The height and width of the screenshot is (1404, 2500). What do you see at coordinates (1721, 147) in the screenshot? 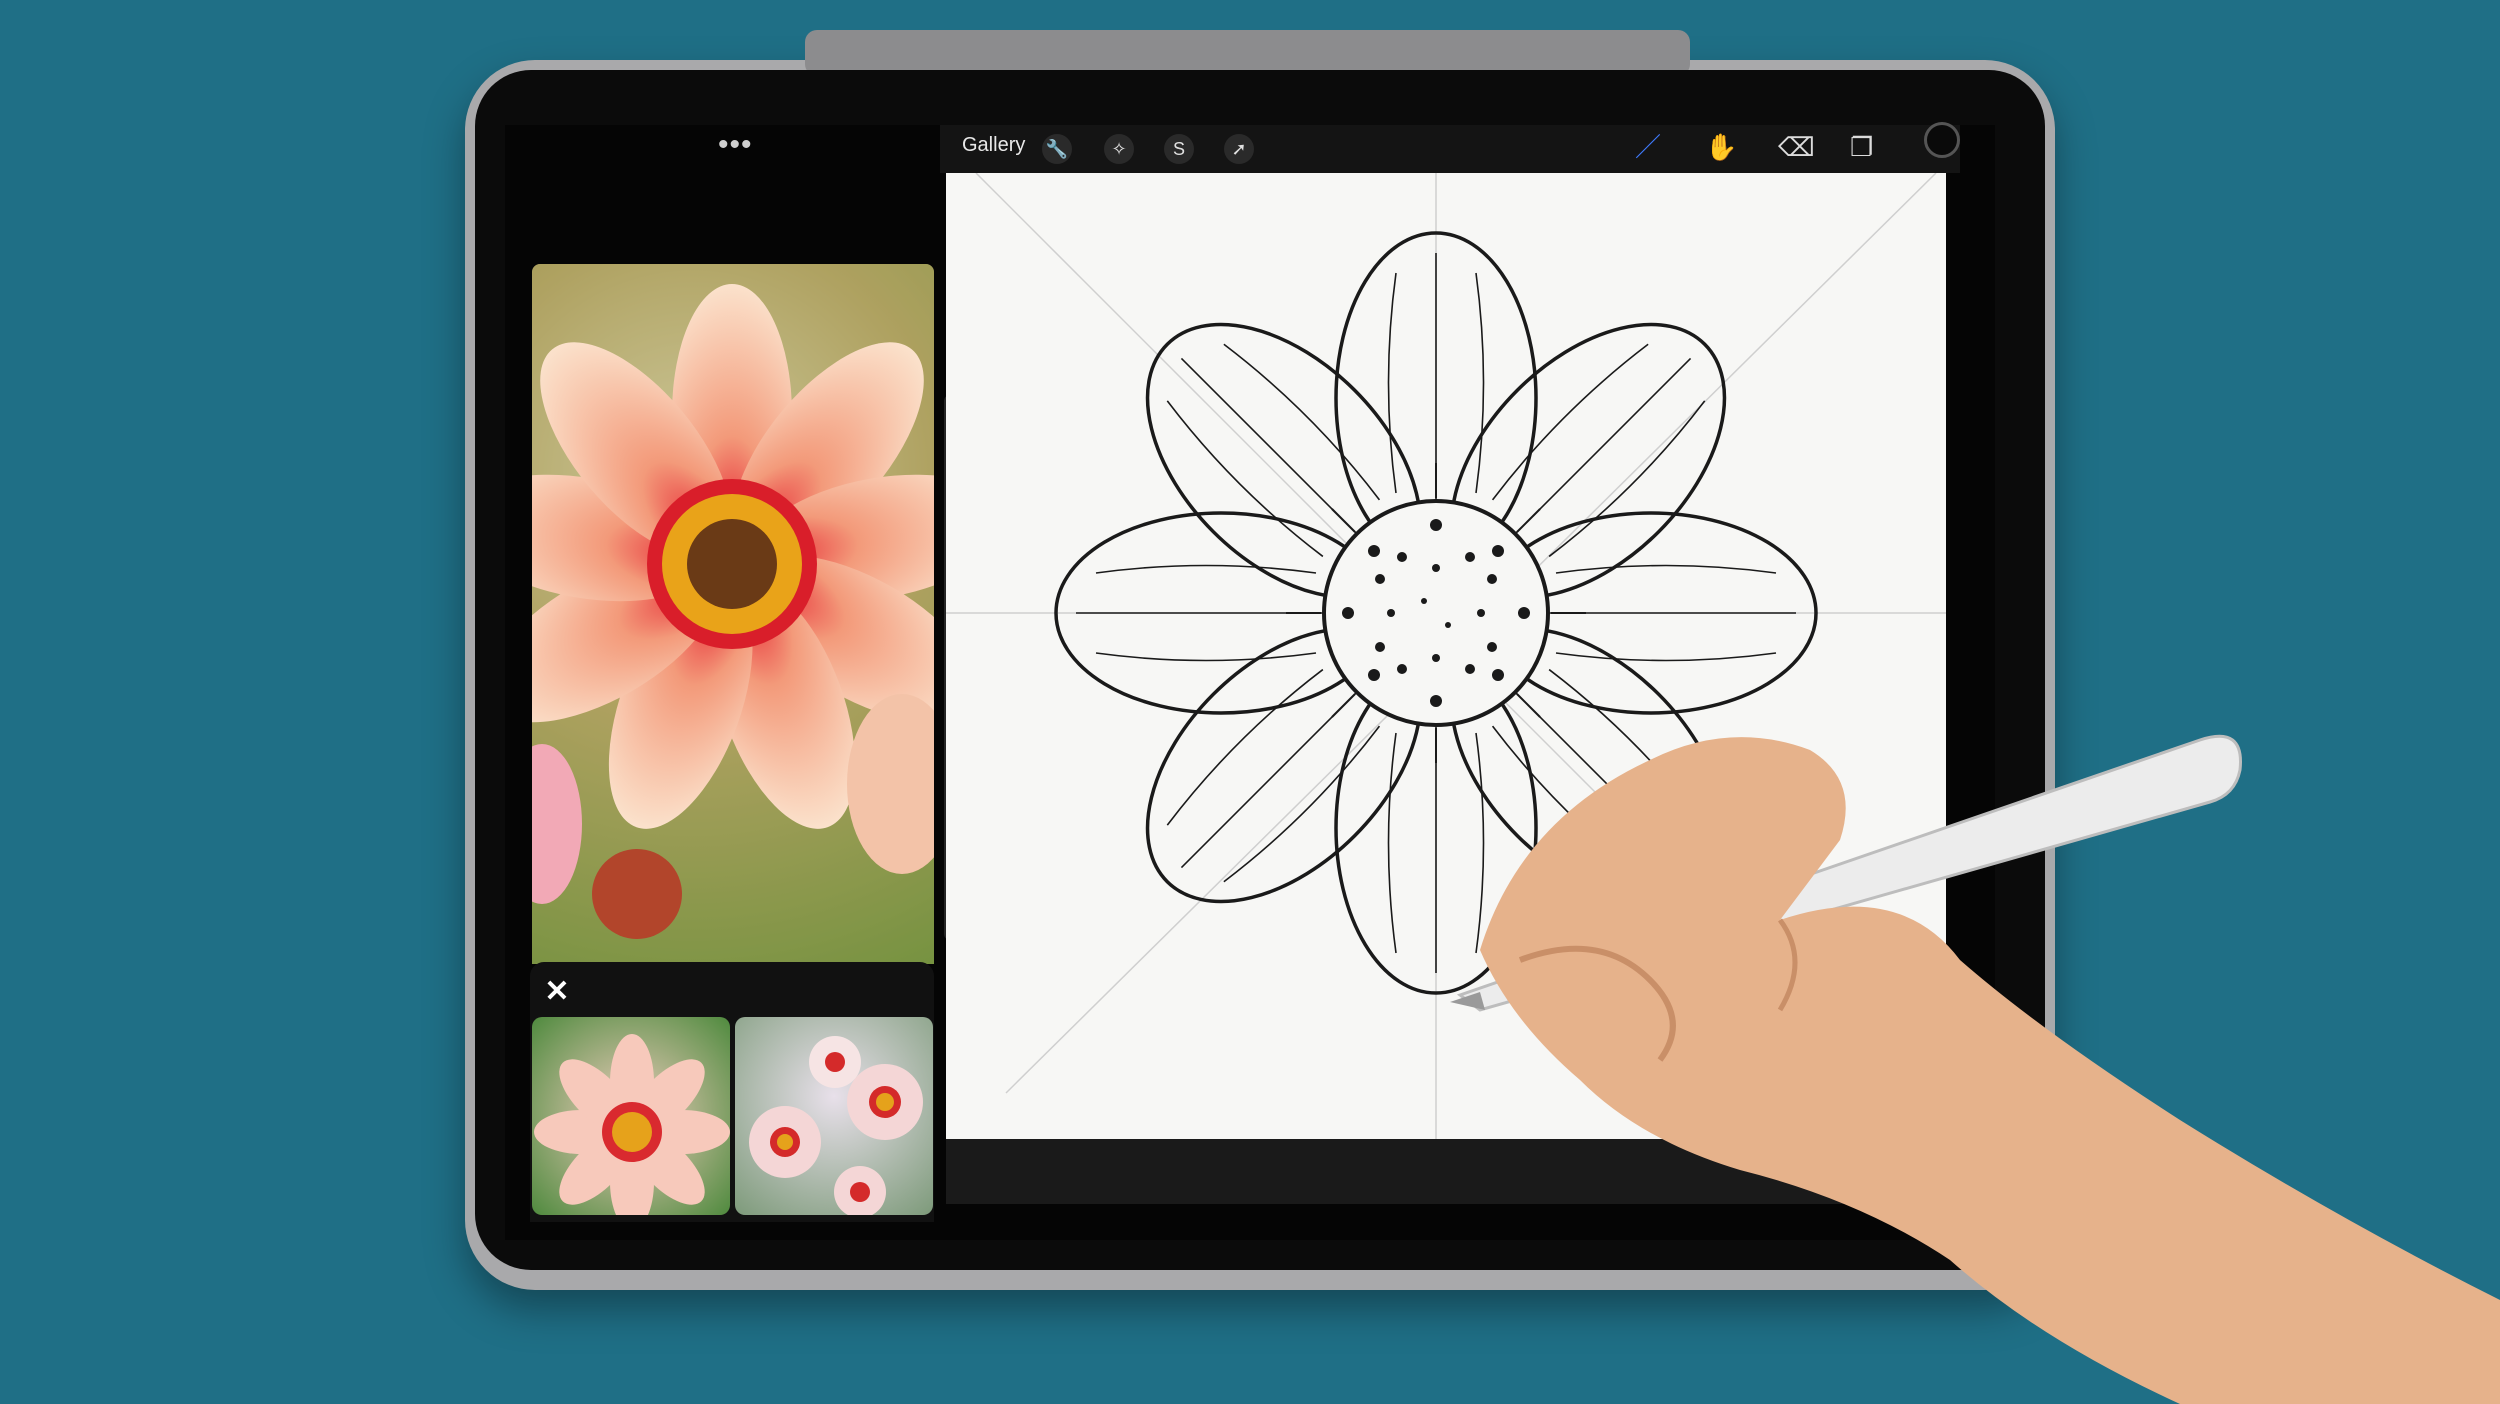
I see `smudge-icon: ✋` at bounding box center [1721, 147].